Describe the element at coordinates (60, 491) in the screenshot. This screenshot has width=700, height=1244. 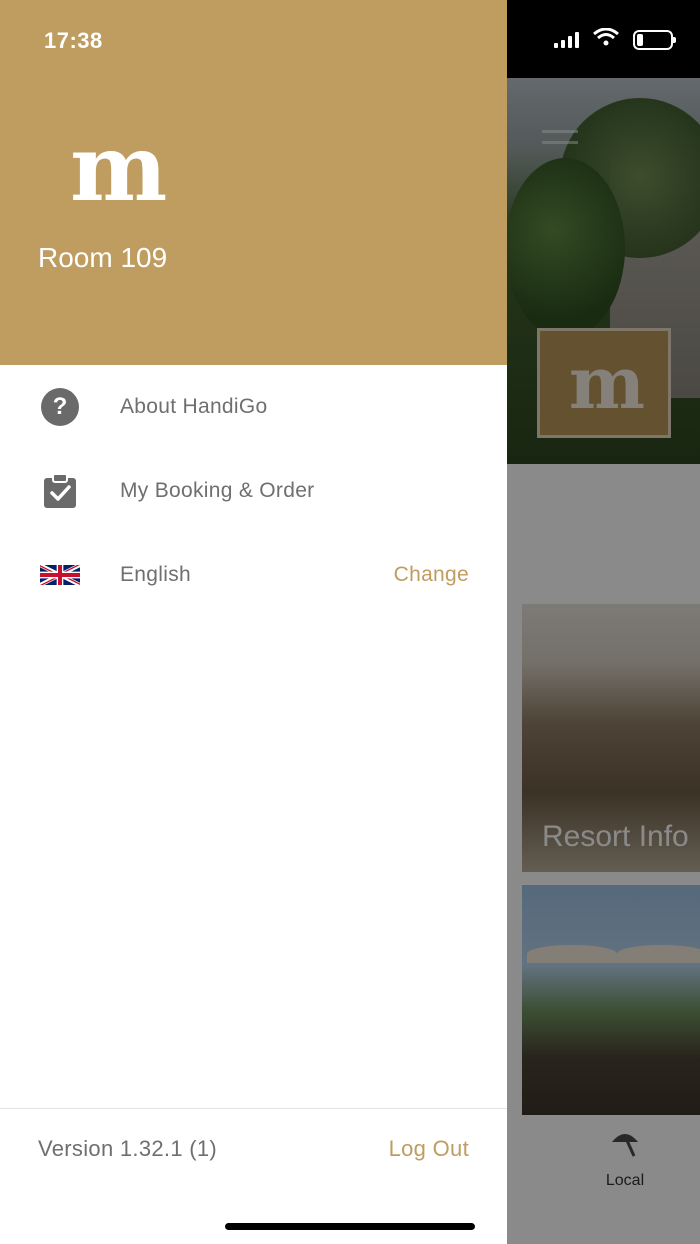
I see `clipboard-check-icon` at that location.